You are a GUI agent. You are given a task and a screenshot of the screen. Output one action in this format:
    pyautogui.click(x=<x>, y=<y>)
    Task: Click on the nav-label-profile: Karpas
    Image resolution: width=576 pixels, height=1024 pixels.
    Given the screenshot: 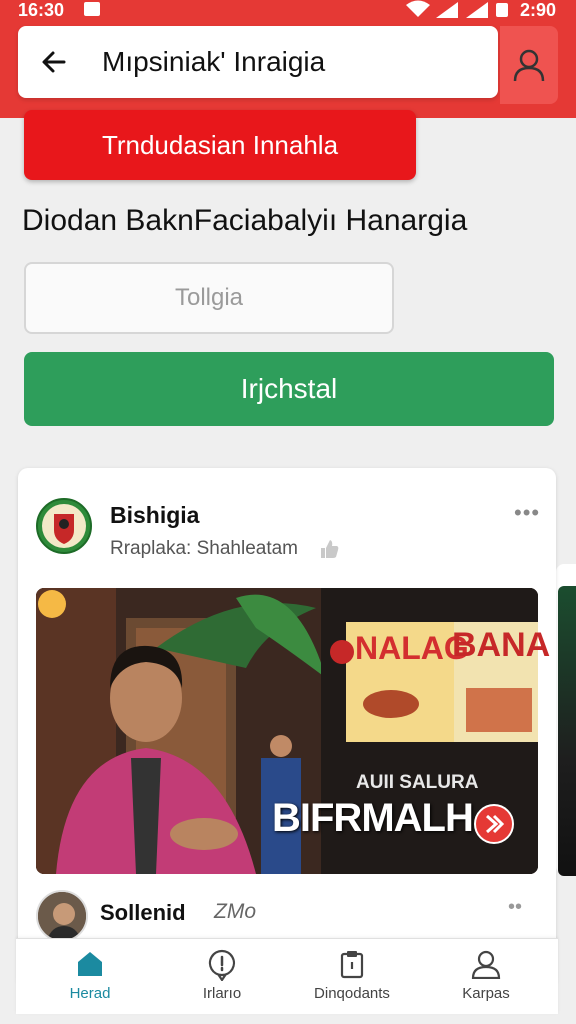 What is the action you would take?
    pyautogui.click(x=486, y=993)
    